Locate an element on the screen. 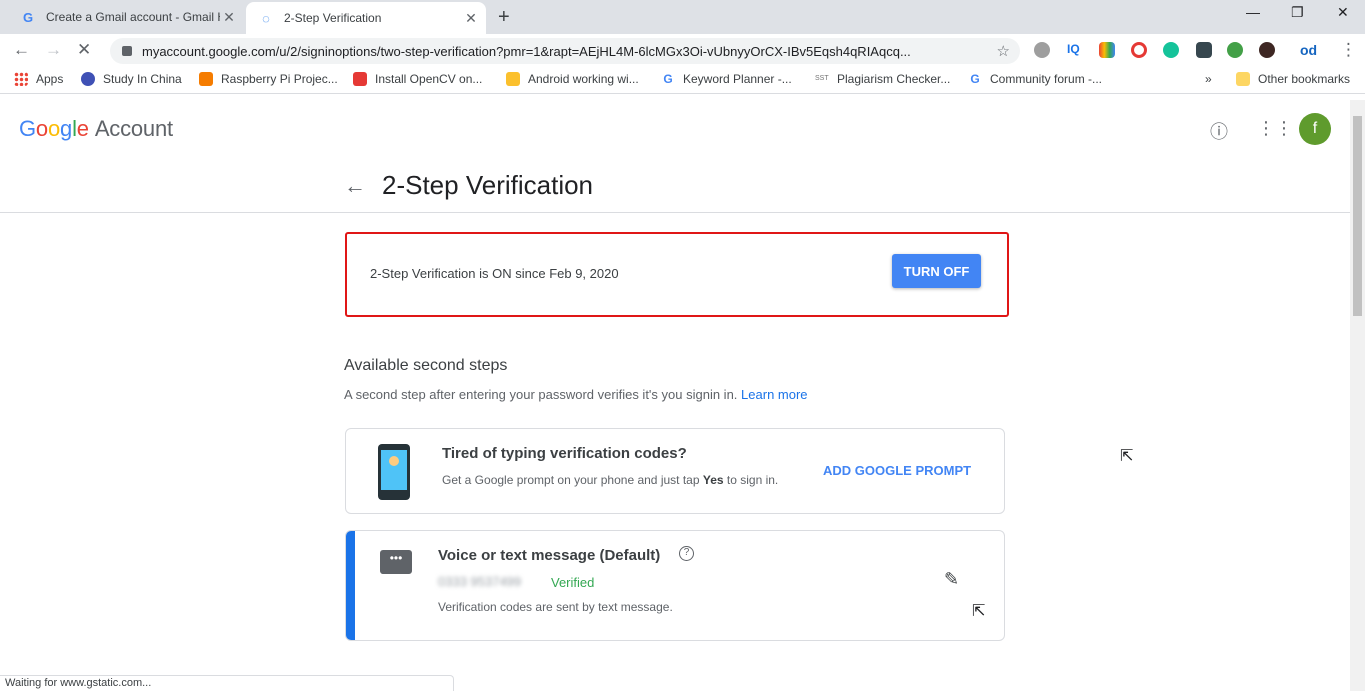  restore-icon: ❐ is located at coordinates (1297, 12).